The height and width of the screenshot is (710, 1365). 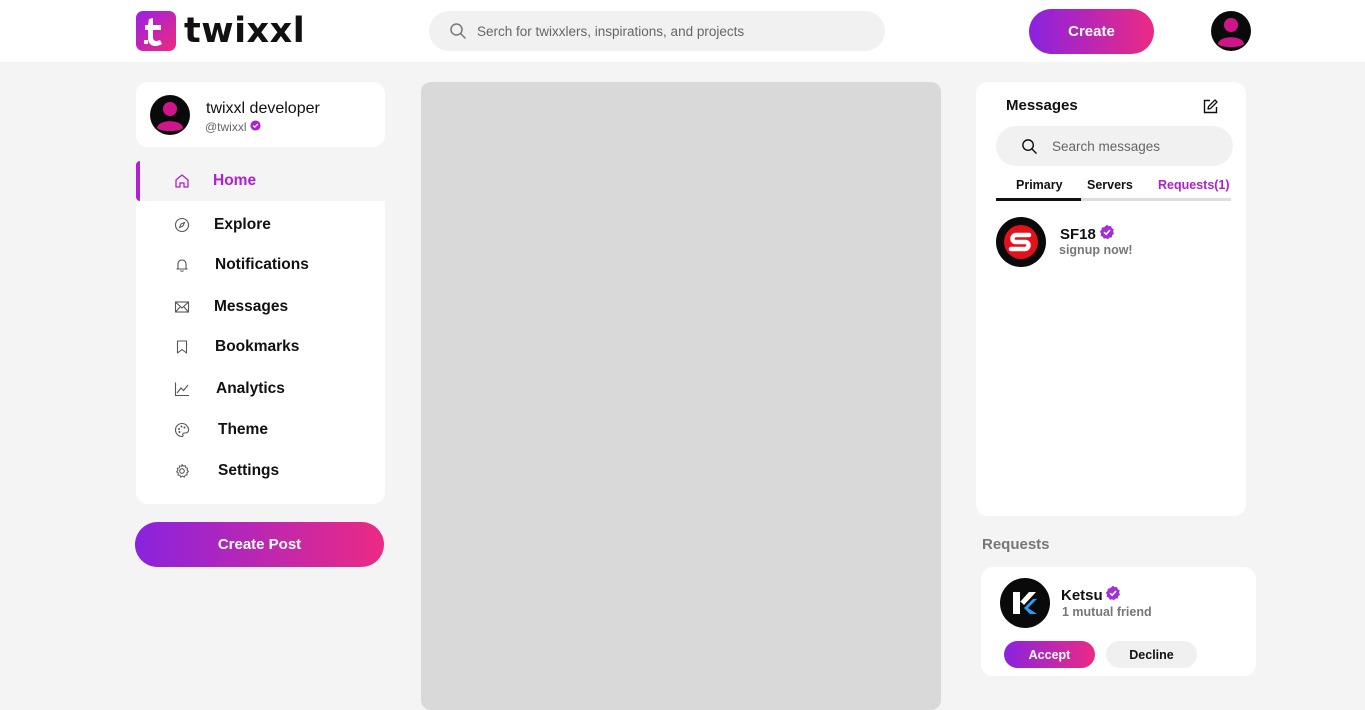 What do you see at coordinates (259, 544) in the screenshot?
I see `create-post-button: Create Post` at bounding box center [259, 544].